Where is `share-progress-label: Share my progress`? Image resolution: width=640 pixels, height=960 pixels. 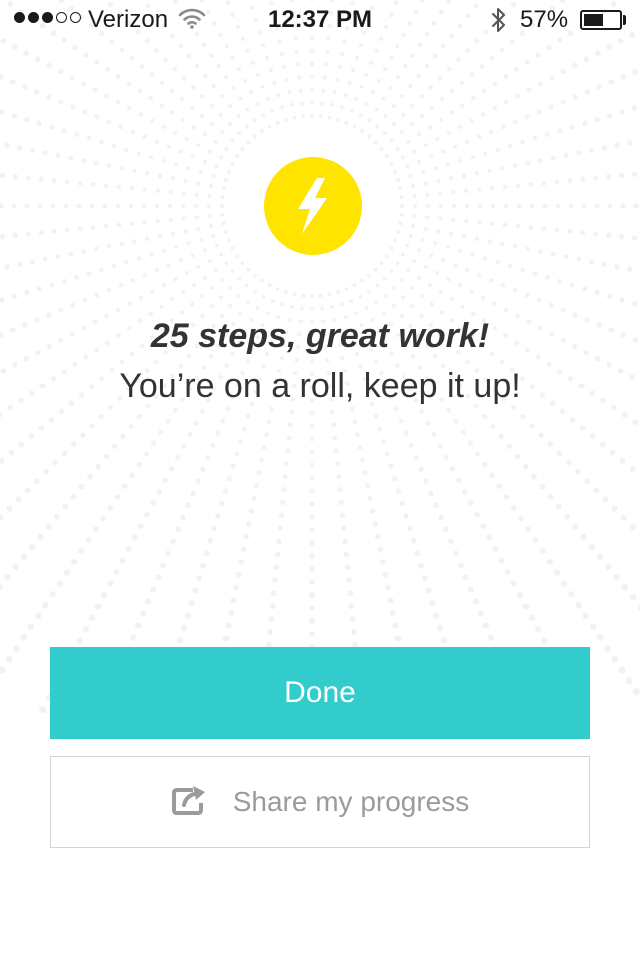 share-progress-label: Share my progress is located at coordinates (351, 801).